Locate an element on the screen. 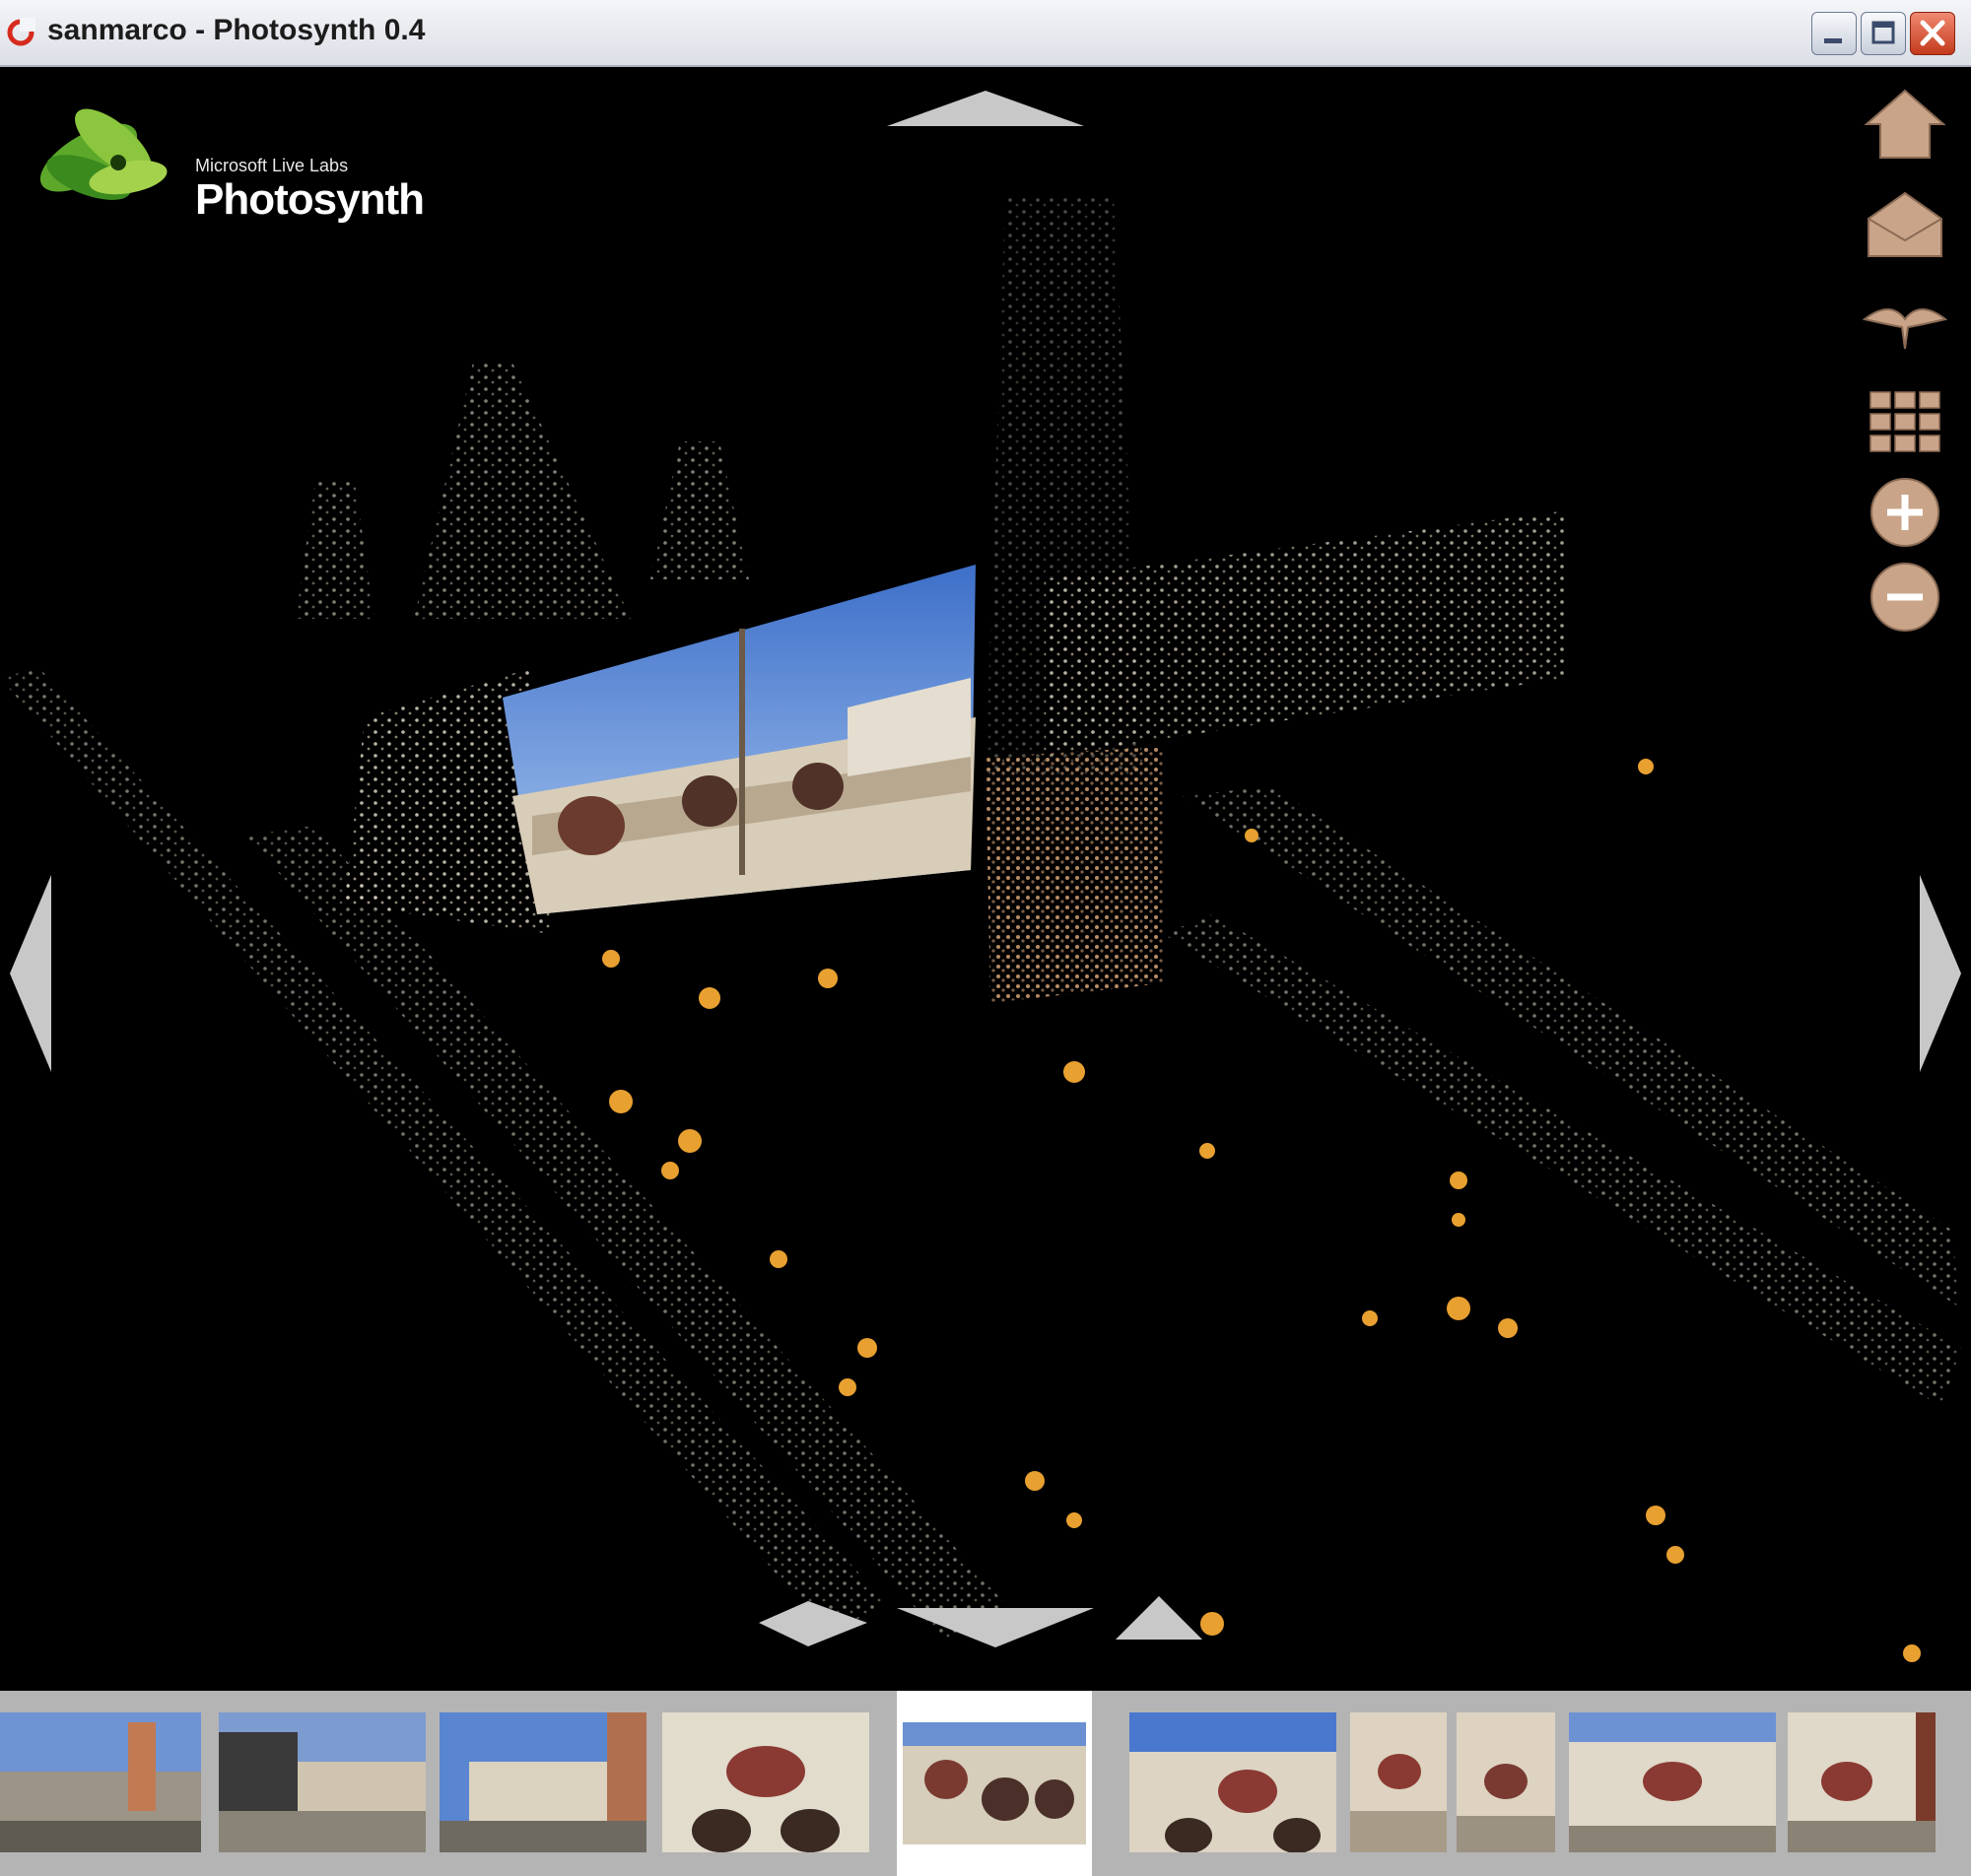 This screenshot has height=1876, width=1971. close-button is located at coordinates (1932, 33).